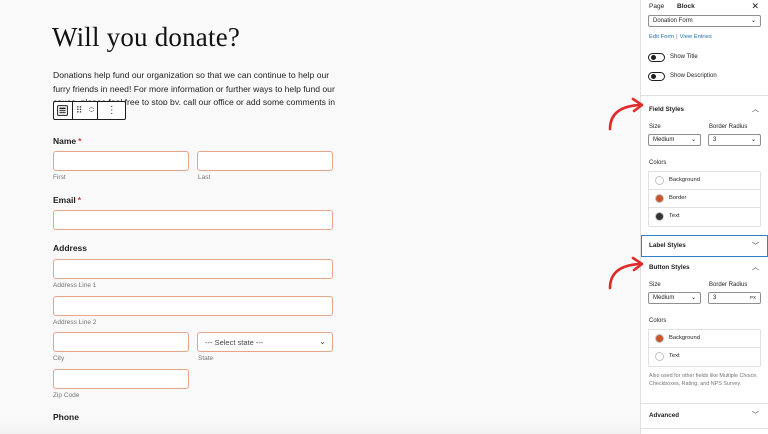 The image size is (768, 434). I want to click on button-radius-value: 3, so click(715, 298).